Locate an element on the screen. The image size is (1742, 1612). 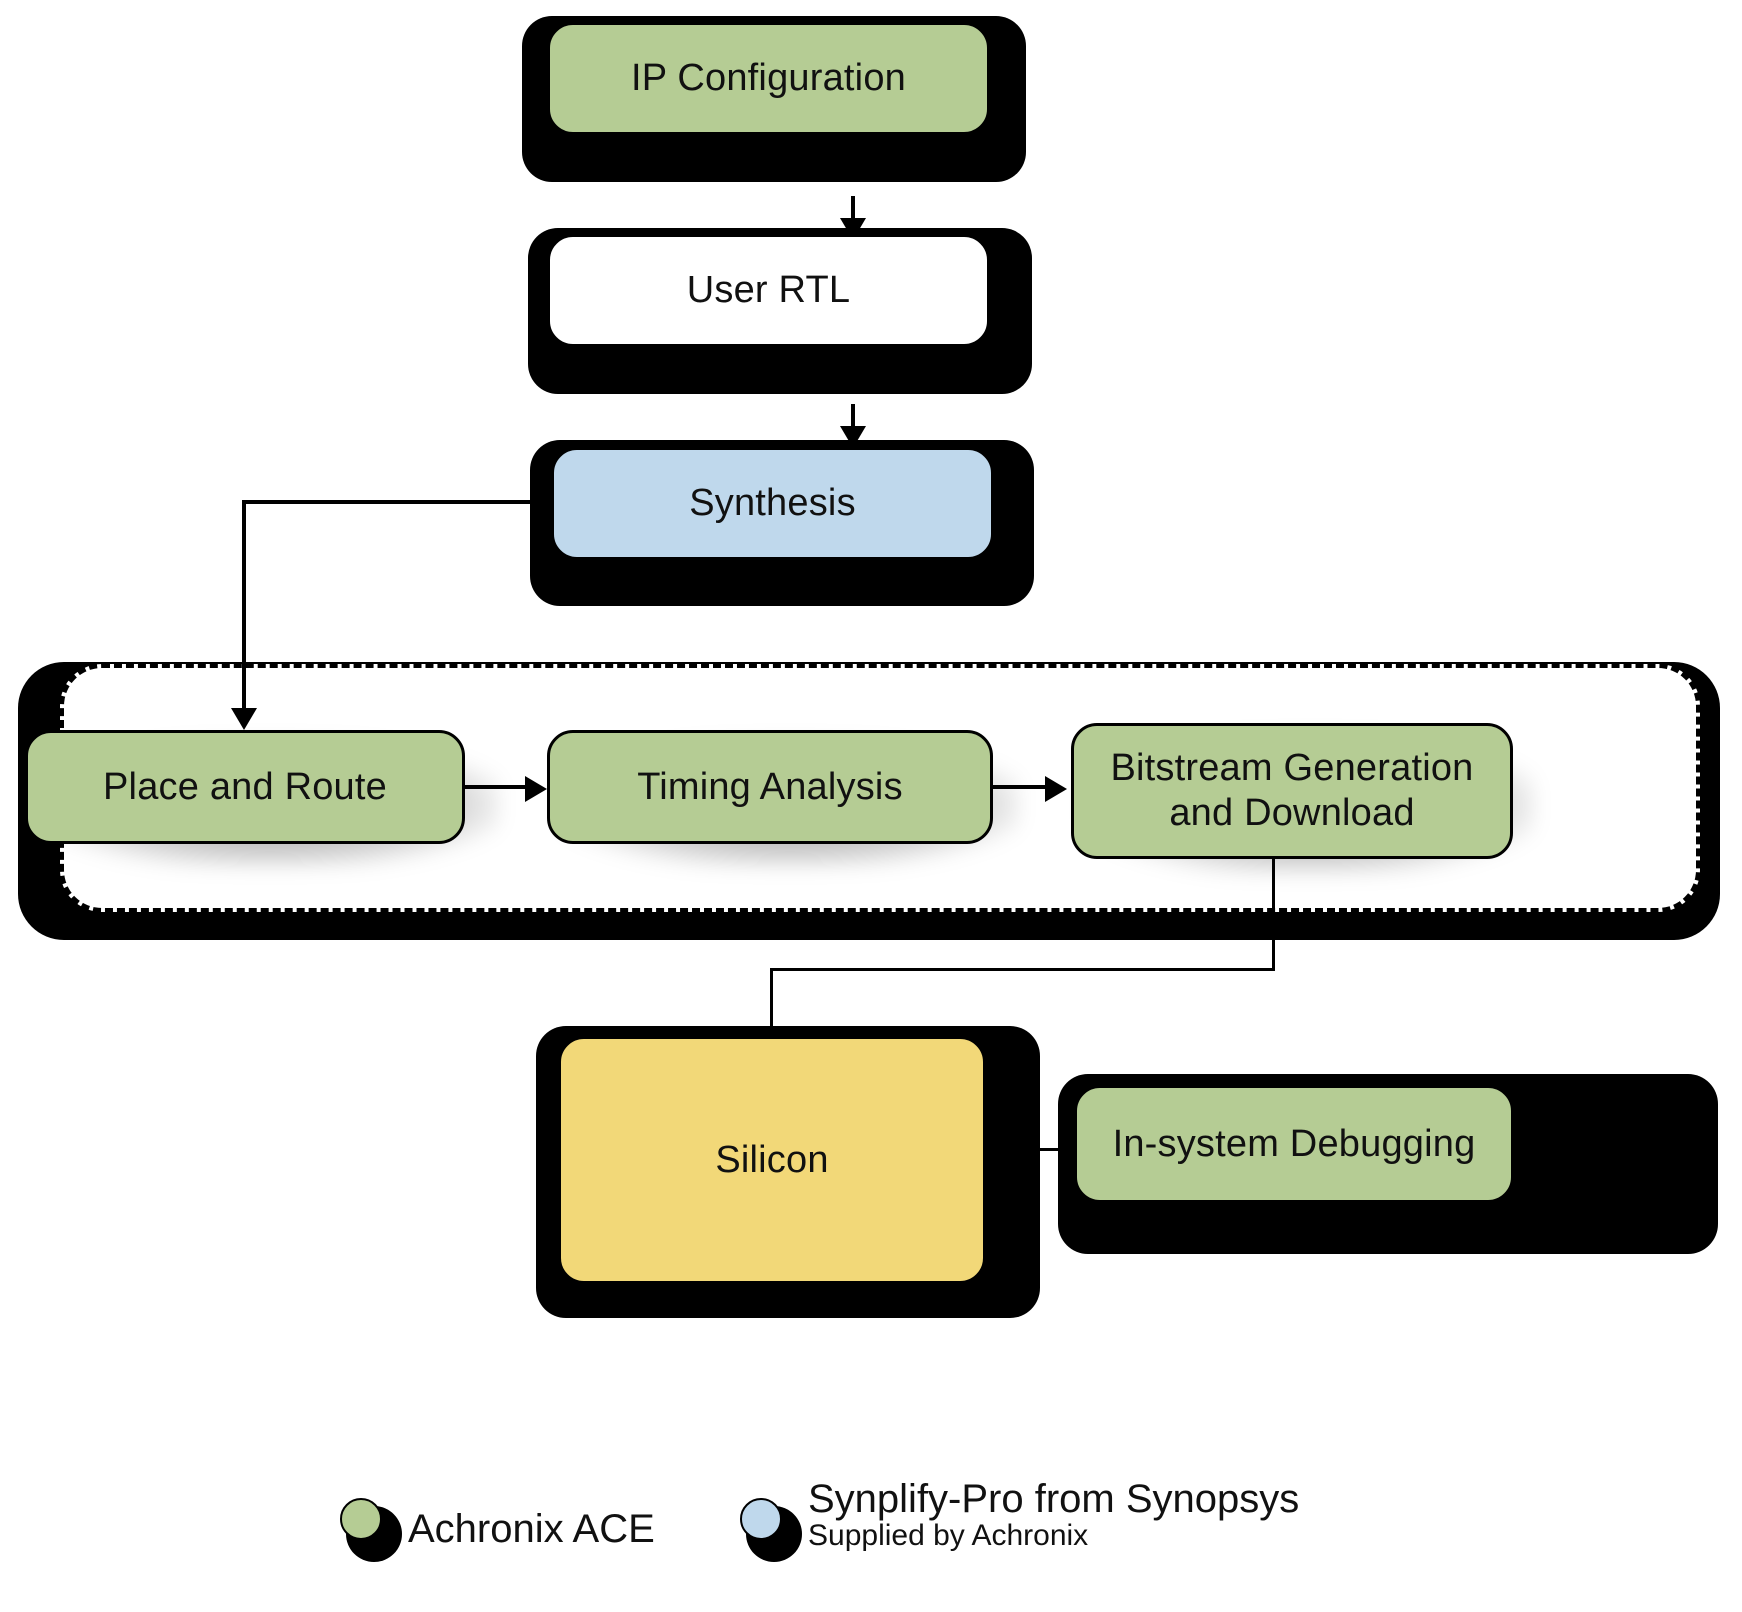
legend-swatch-ace-icon is located at coordinates (361, 1519).